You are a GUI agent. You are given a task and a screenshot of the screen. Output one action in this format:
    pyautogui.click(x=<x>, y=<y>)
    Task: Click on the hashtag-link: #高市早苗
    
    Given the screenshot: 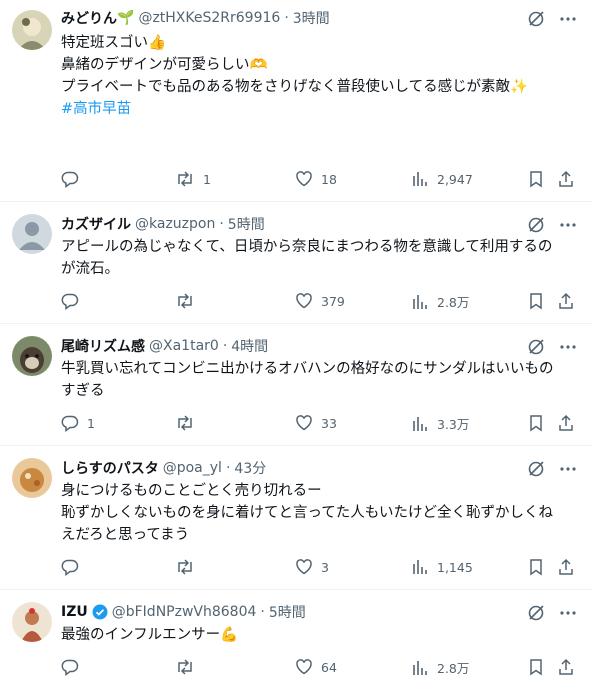 What is the action you would take?
    pyautogui.click(x=321, y=109)
    